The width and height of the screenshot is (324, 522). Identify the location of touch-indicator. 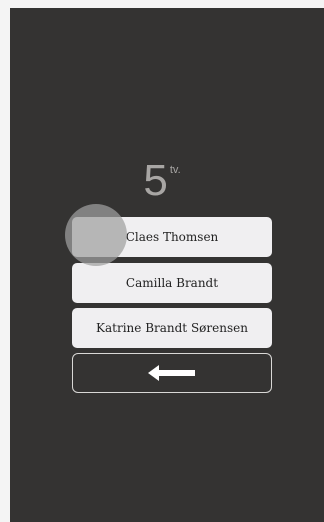
(96, 235).